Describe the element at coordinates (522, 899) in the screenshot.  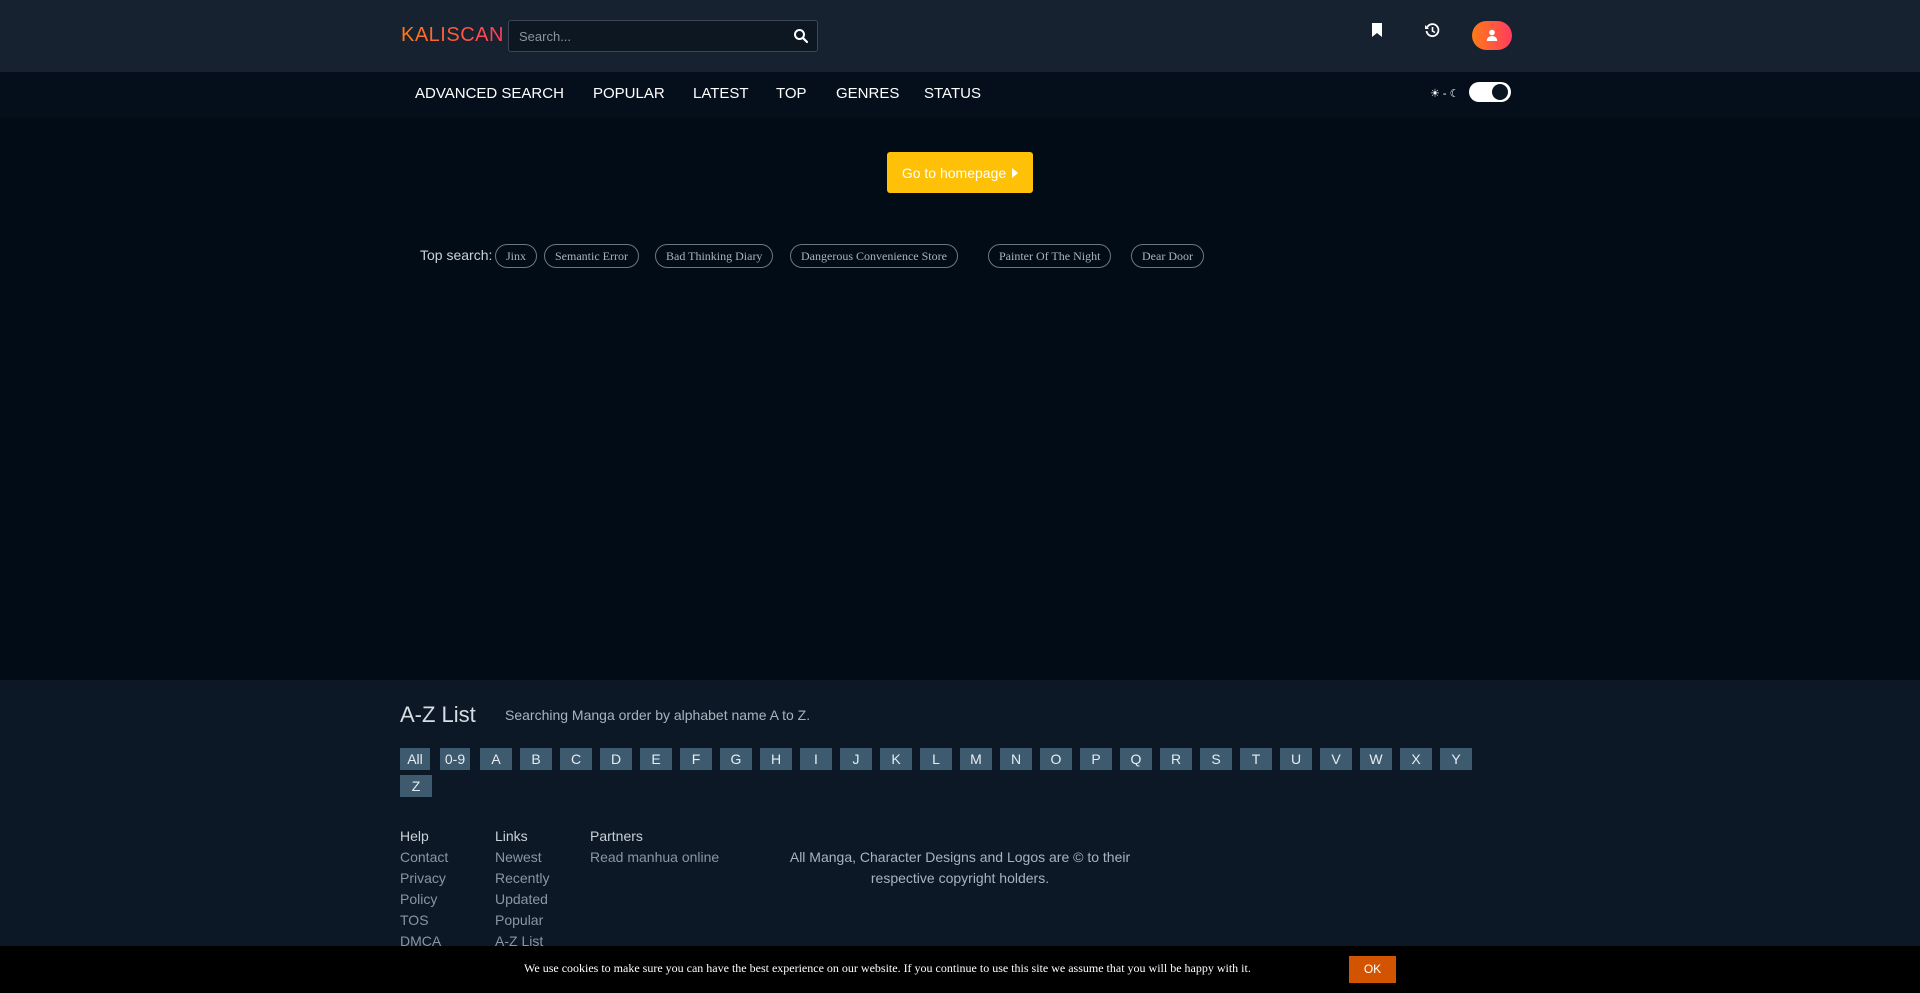
I see `footer-link-updated: Updated` at that location.